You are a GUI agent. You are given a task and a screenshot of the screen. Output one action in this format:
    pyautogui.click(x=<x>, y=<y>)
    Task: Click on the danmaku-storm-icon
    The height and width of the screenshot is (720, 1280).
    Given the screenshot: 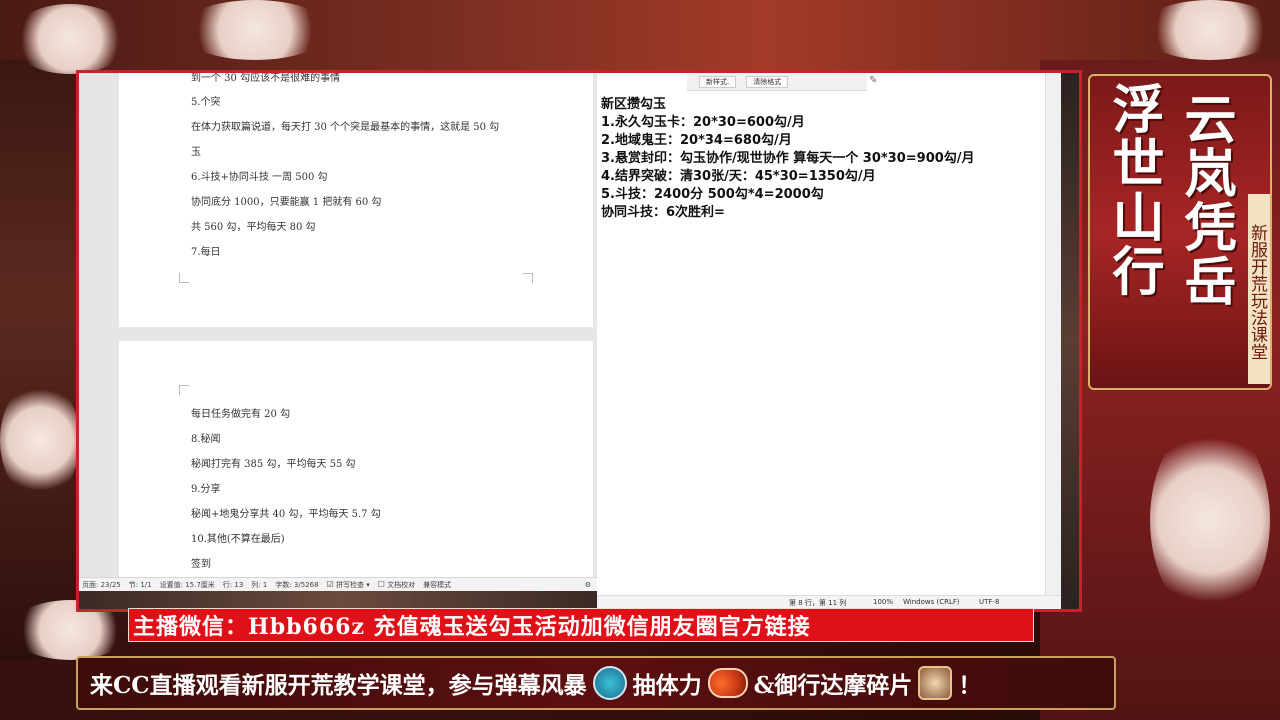 What is the action you would take?
    pyautogui.click(x=609, y=683)
    